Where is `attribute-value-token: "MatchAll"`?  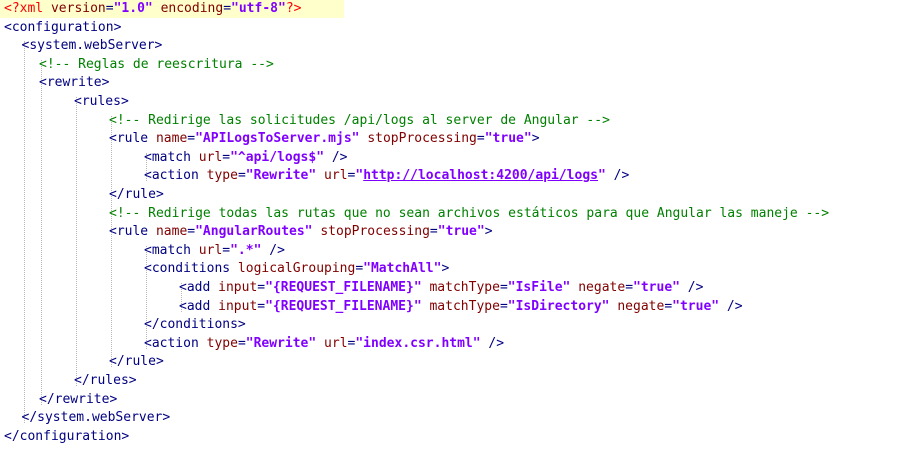
attribute-value-token: "MatchAll" is located at coordinates (402, 269).